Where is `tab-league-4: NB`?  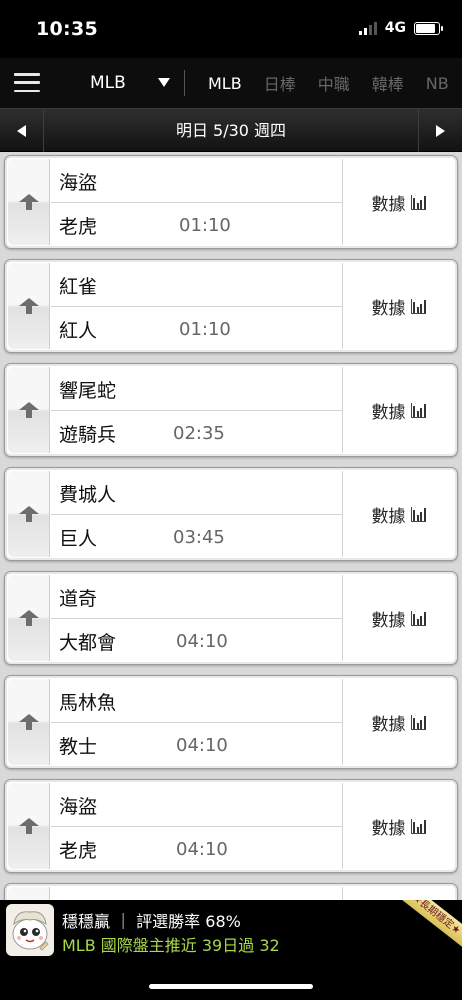 tab-league-4: NB is located at coordinates (437, 83).